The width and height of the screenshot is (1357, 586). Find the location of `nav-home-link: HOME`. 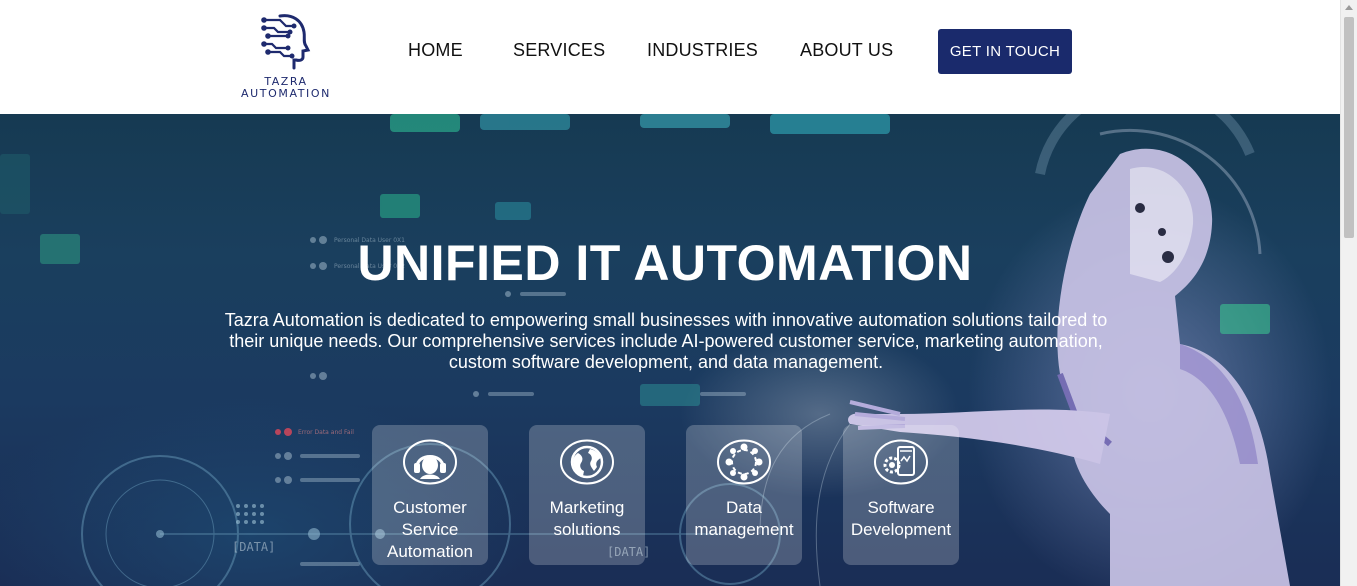

nav-home-link: HOME is located at coordinates (435, 50).